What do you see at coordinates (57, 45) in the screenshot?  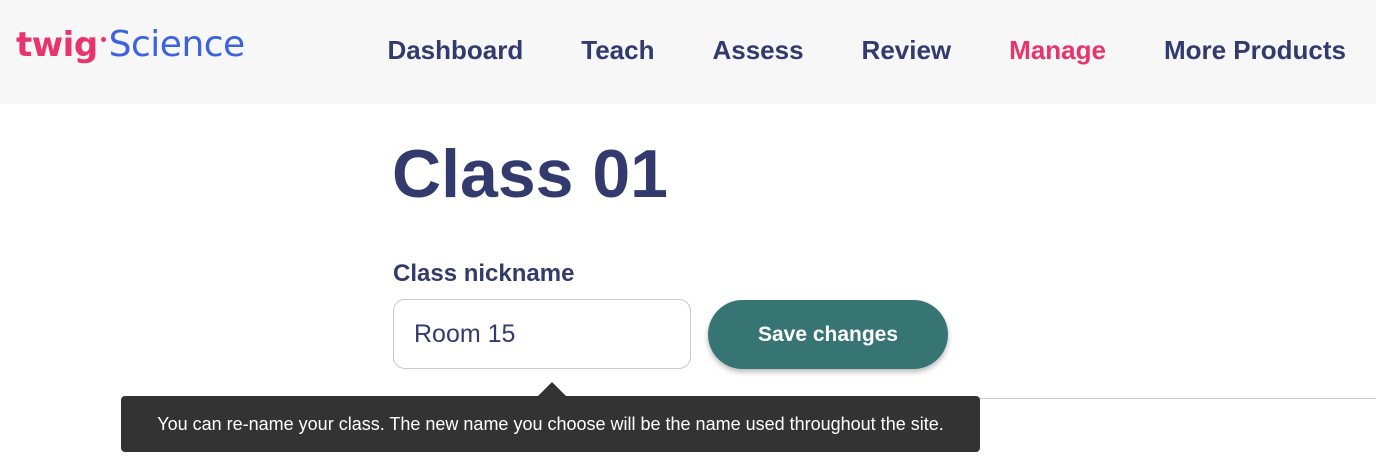 I see `logo-twig-text: twig` at bounding box center [57, 45].